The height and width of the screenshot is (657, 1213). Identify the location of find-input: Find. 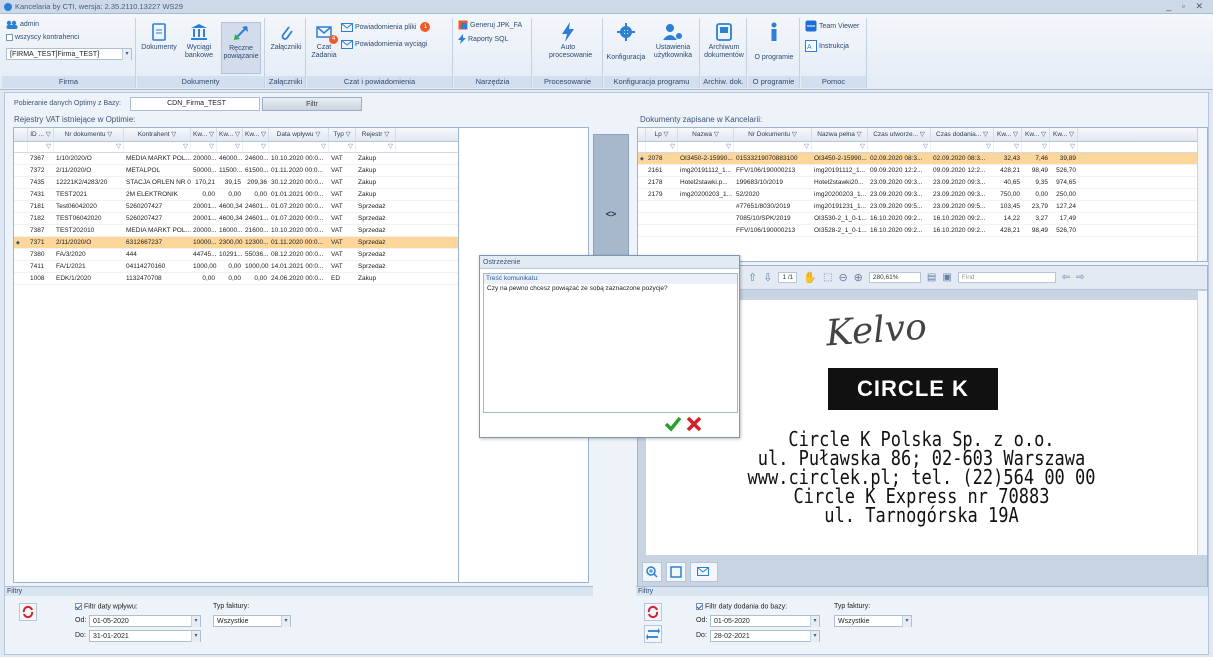
(1006, 277).